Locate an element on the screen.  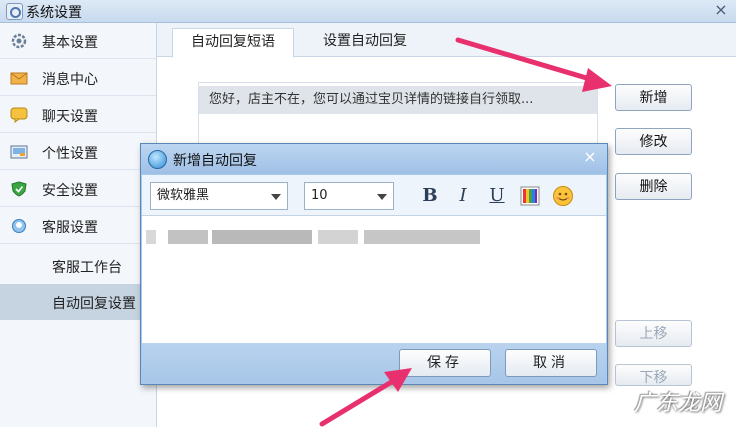
sidebar-item-label: 个性设置 is located at coordinates (70, 154).